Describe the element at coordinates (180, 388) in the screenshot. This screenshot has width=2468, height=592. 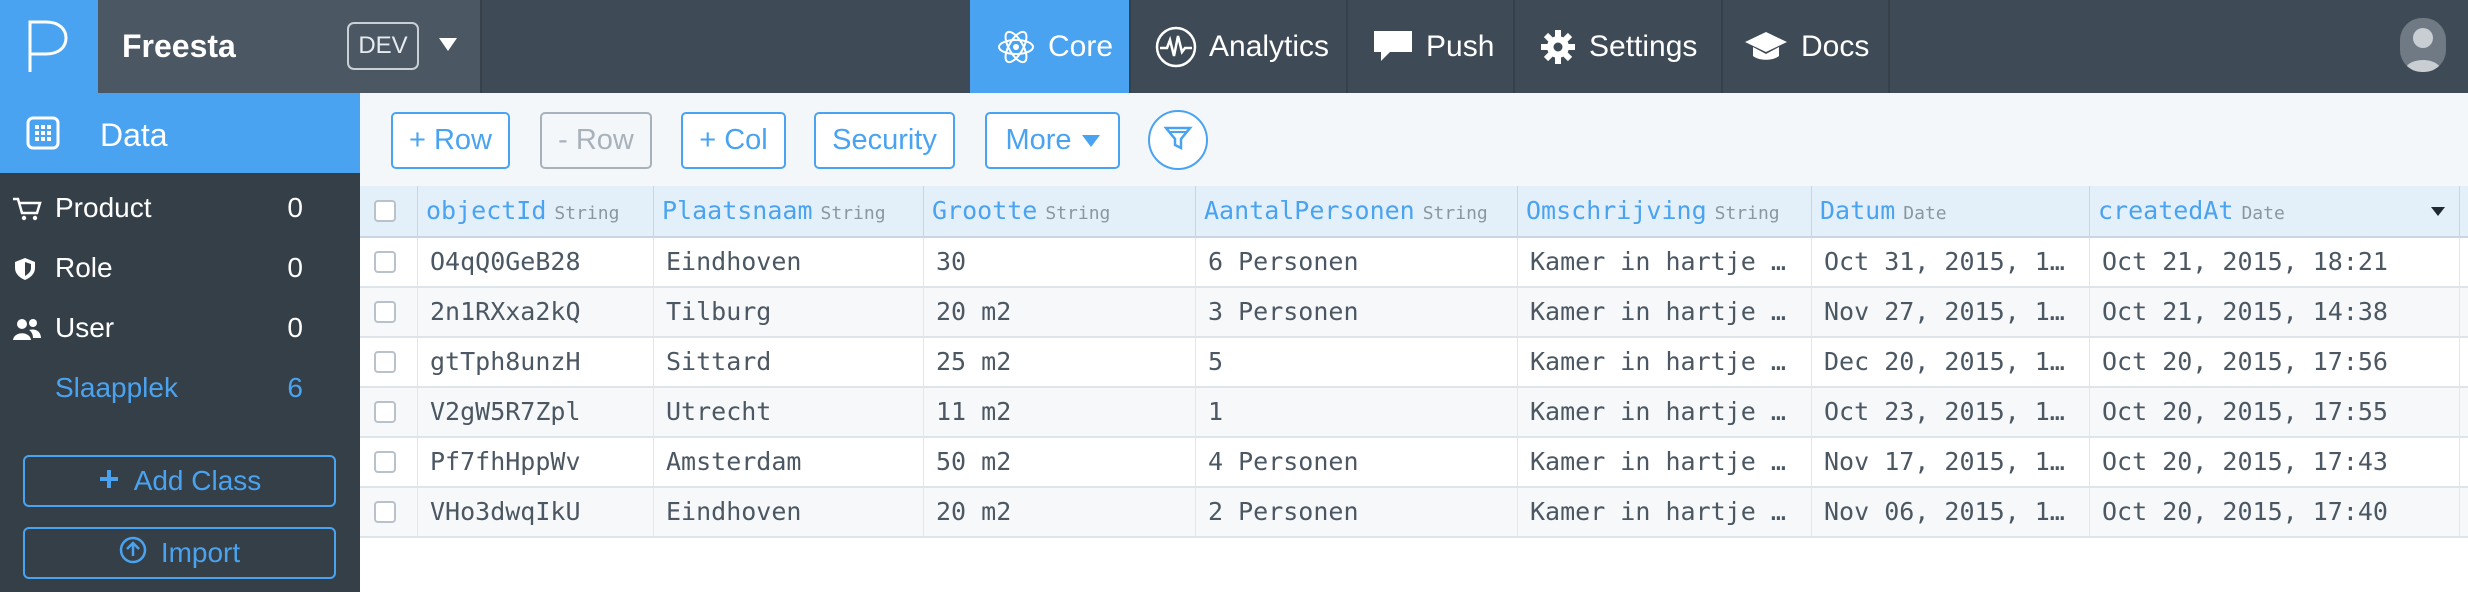
I see `sidebar-item-slaapplek: Slaapplek 6` at that location.